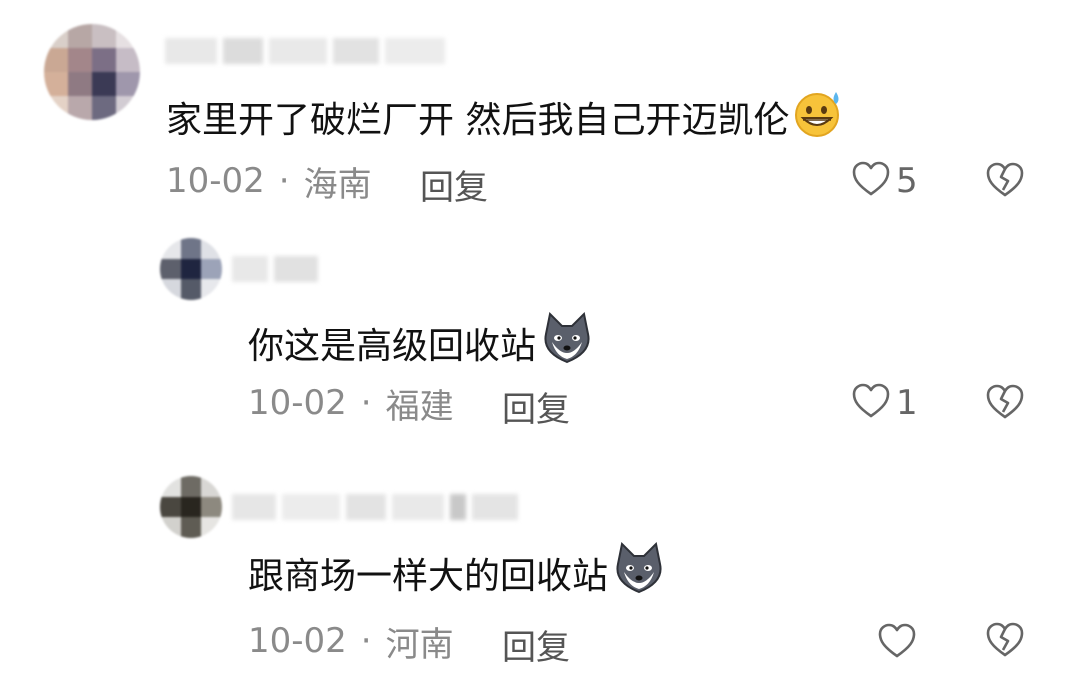 This screenshot has width=1080, height=689. Describe the element at coordinates (907, 403) in the screenshot. I see `like-count: 1` at that location.